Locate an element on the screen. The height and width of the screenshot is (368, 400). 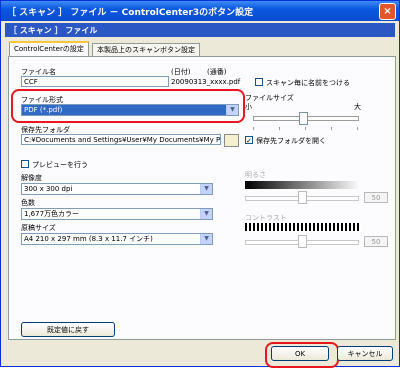
preview-checkbox is located at coordinates (25, 164).